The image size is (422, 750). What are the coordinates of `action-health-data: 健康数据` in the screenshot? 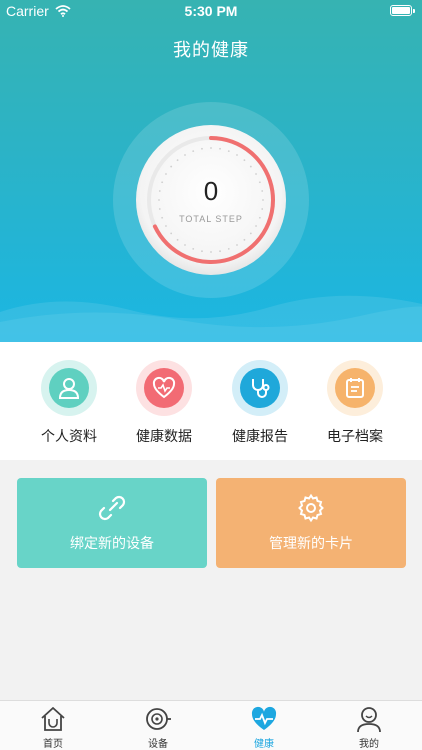 It's located at (164, 403).